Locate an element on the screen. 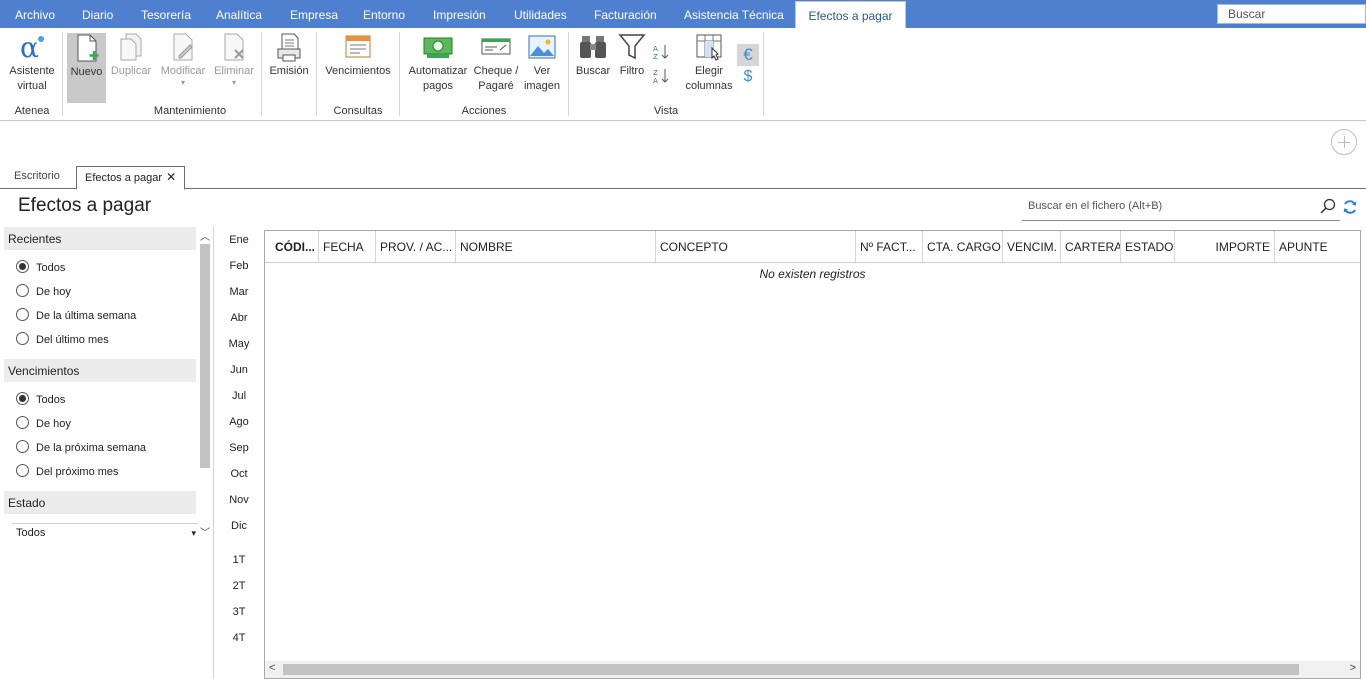 This screenshot has width=1366, height=679. month-ene: Ene is located at coordinates (239, 240).